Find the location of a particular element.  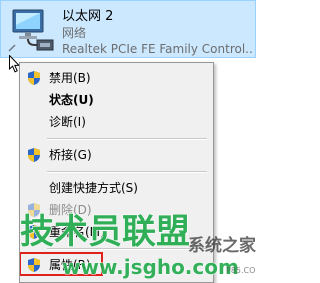

menu-item-label: 创建快捷方式(S) is located at coordinates (93, 188).